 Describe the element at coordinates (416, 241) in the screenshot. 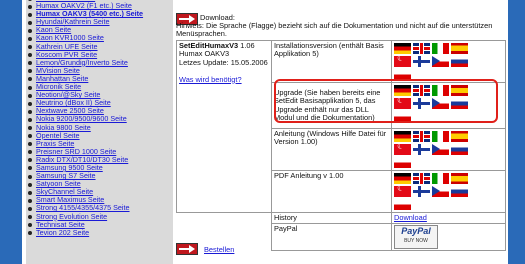

I see `buy-now-label: BUY NOW` at that location.